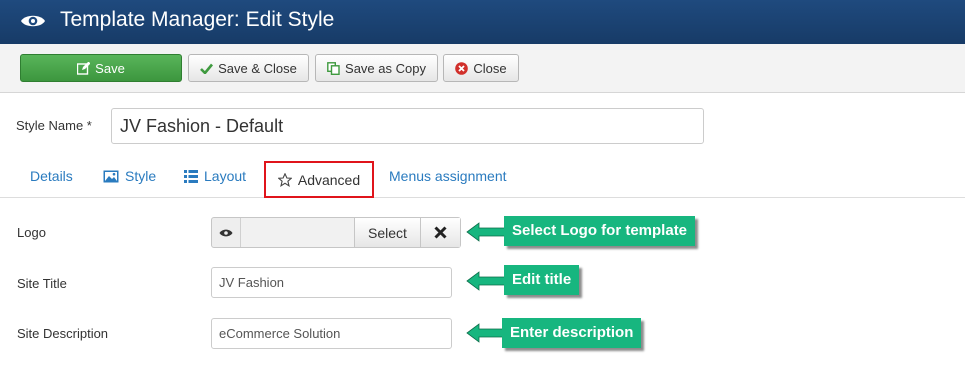 The height and width of the screenshot is (382, 965). What do you see at coordinates (111, 176) in the screenshot?
I see `image-icon` at bounding box center [111, 176].